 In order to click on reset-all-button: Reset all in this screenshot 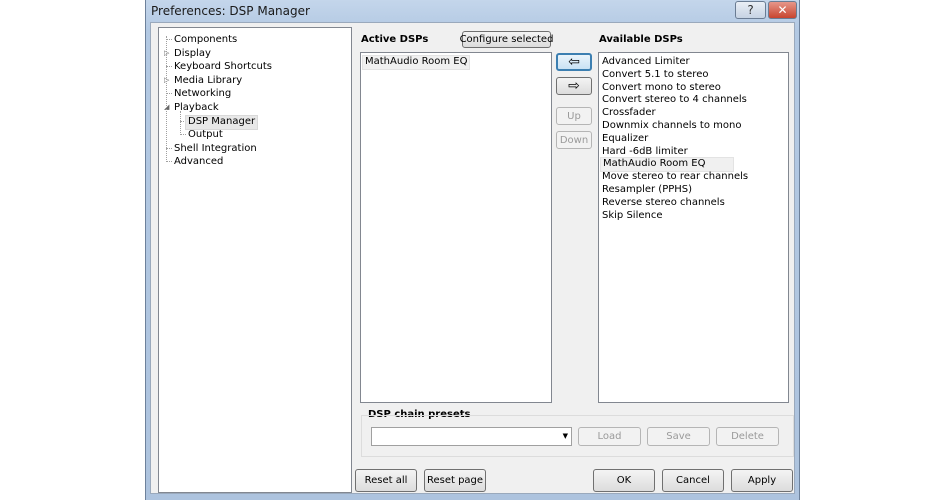, I will do `click(386, 480)`.